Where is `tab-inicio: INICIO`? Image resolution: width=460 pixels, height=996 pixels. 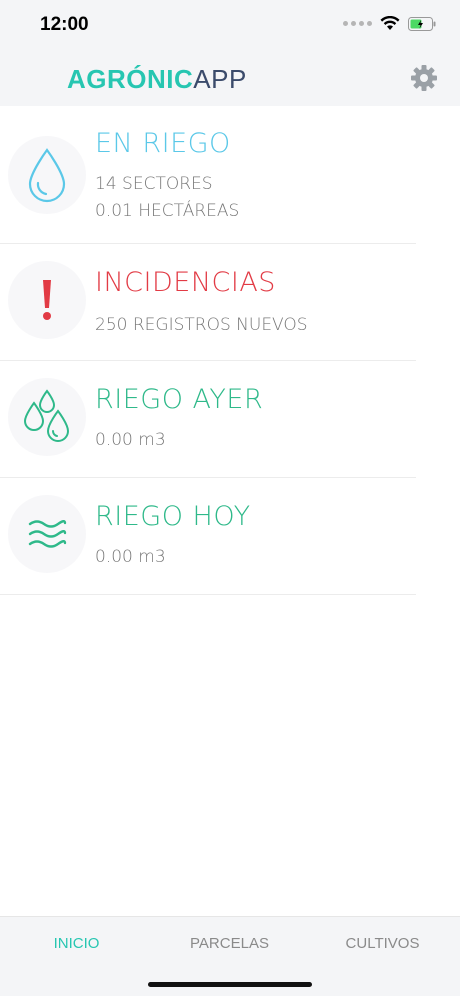 tab-inicio: INICIO is located at coordinates (76, 943).